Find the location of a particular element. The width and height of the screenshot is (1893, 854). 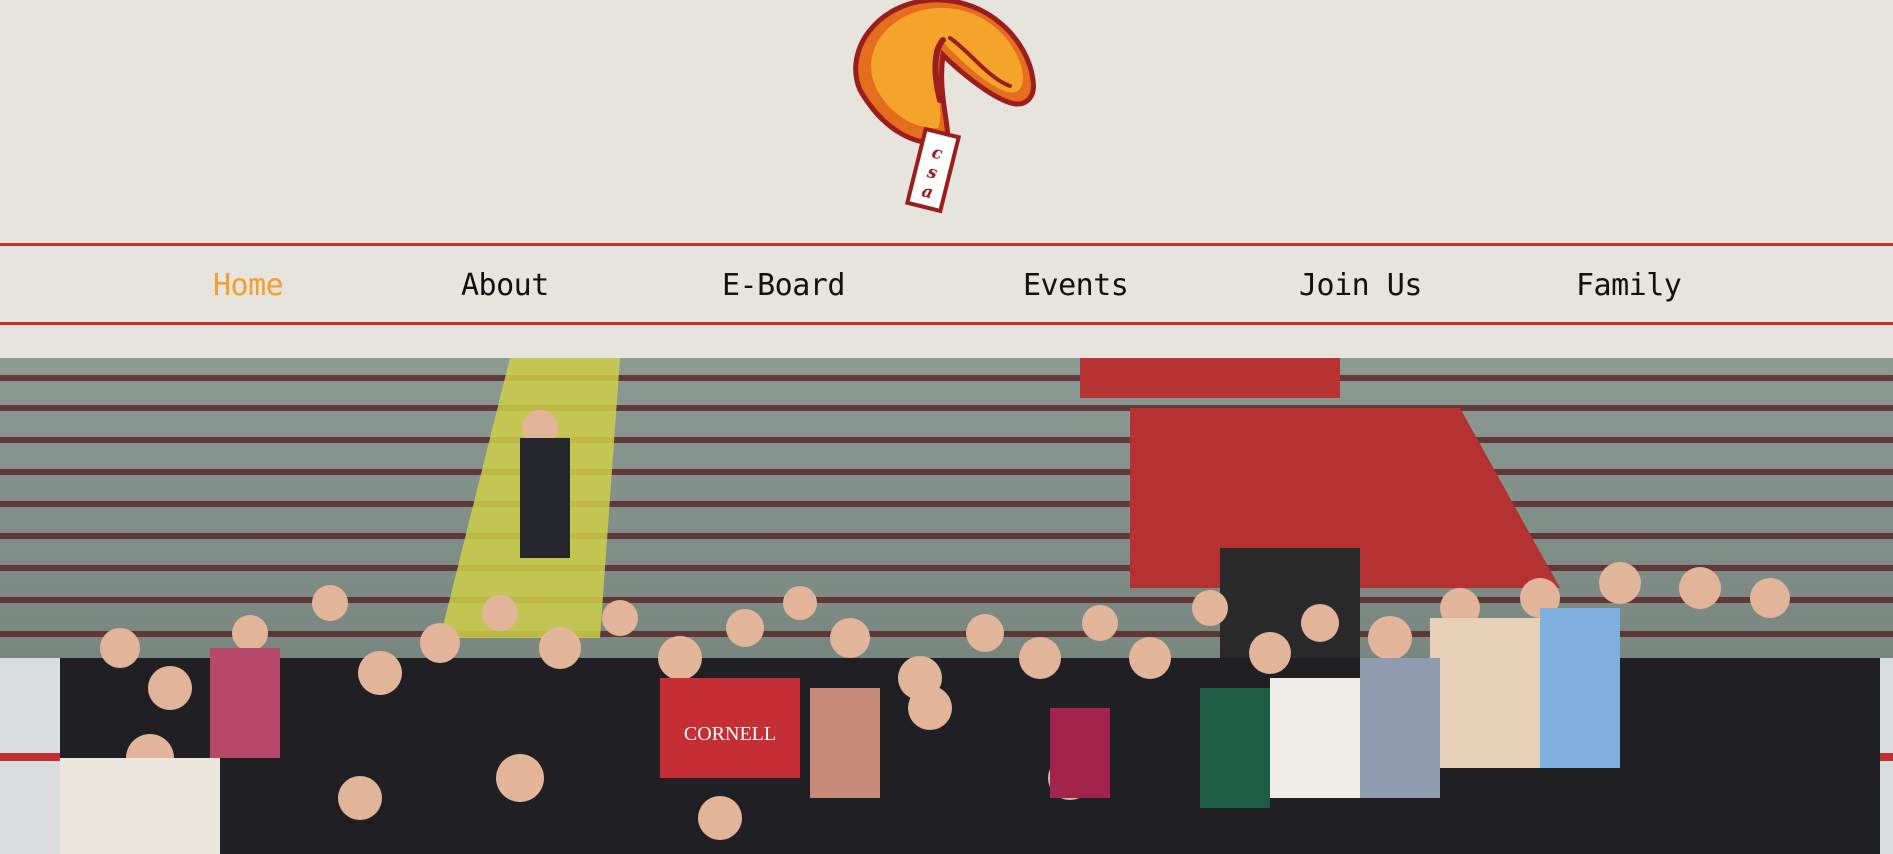

pink-dress is located at coordinates (845, 743).